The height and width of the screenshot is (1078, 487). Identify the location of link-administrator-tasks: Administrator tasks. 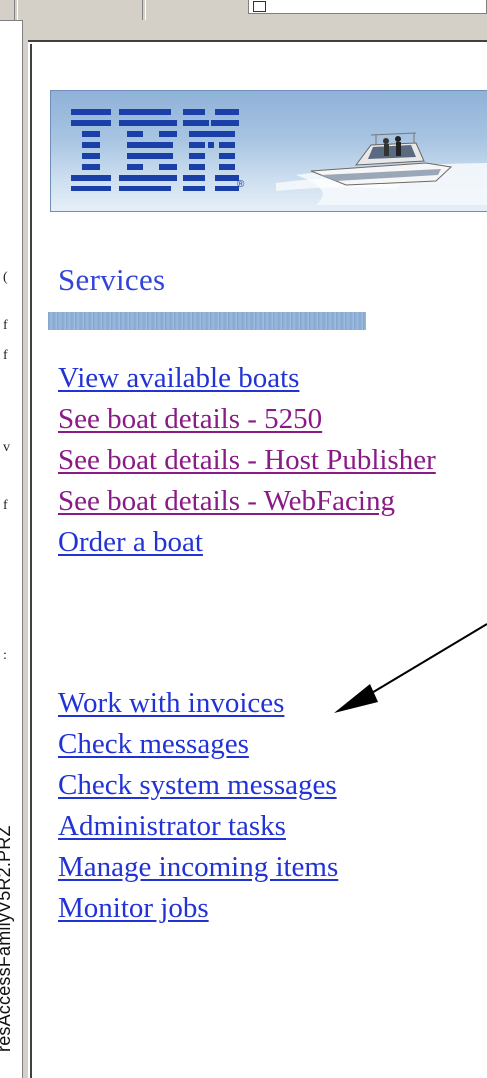
(198, 826).